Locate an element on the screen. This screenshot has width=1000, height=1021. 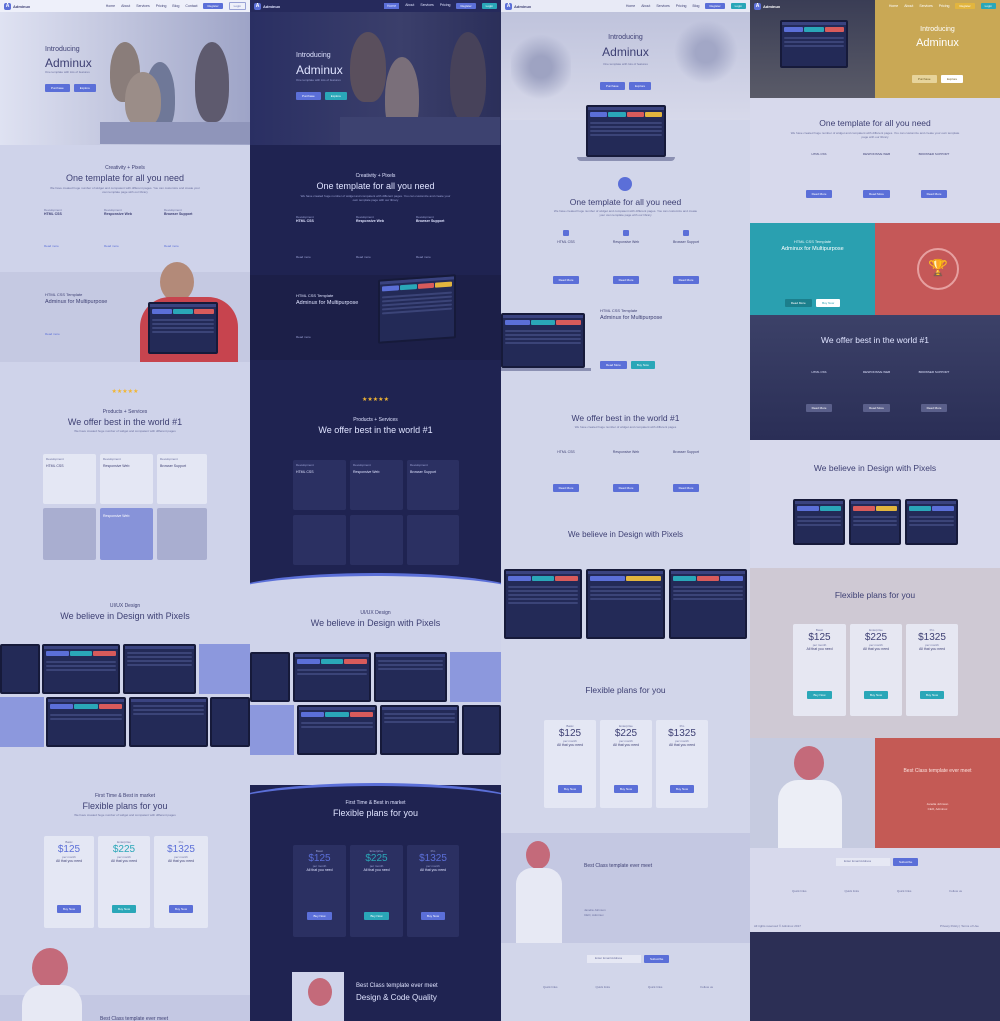
plans-title: Flexible plans for you is located at coordinates (125, 806).